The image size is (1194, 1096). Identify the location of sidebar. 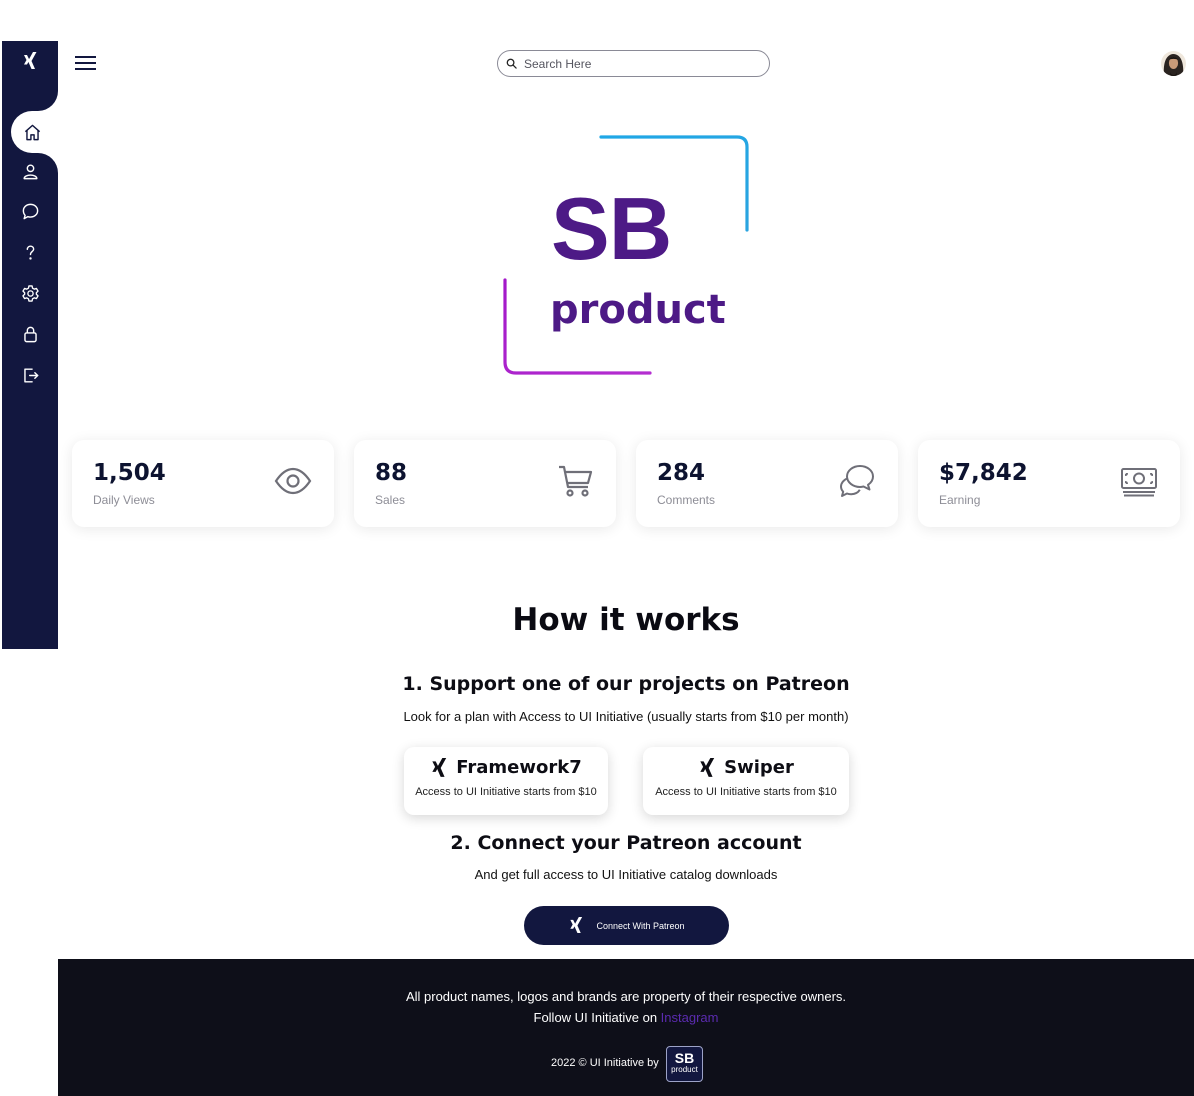
(30, 345).